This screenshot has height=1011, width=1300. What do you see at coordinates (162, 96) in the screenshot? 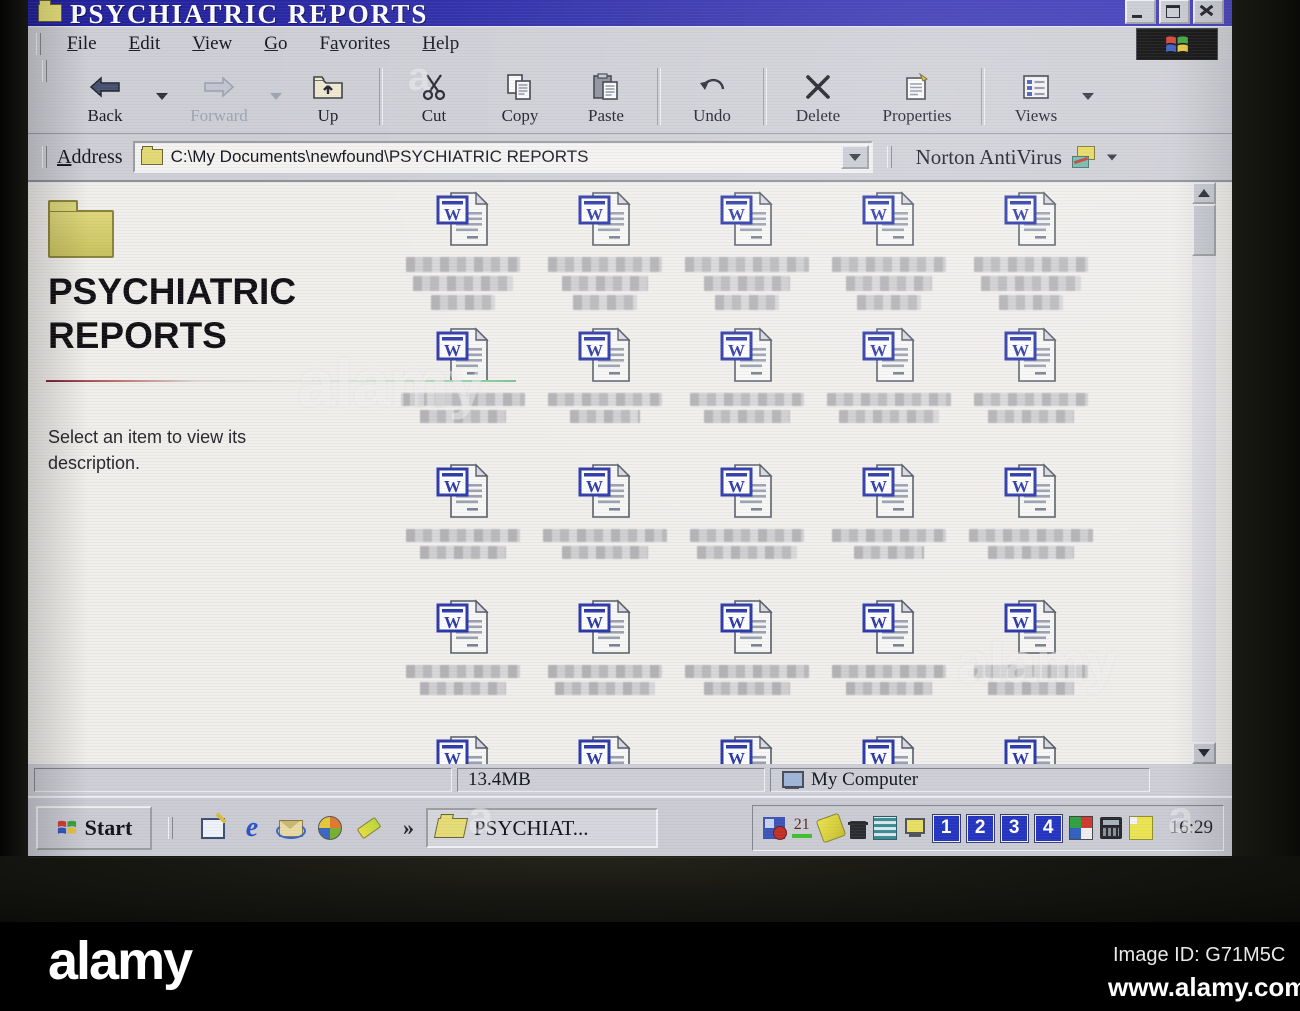
I see `back-dropdown` at bounding box center [162, 96].